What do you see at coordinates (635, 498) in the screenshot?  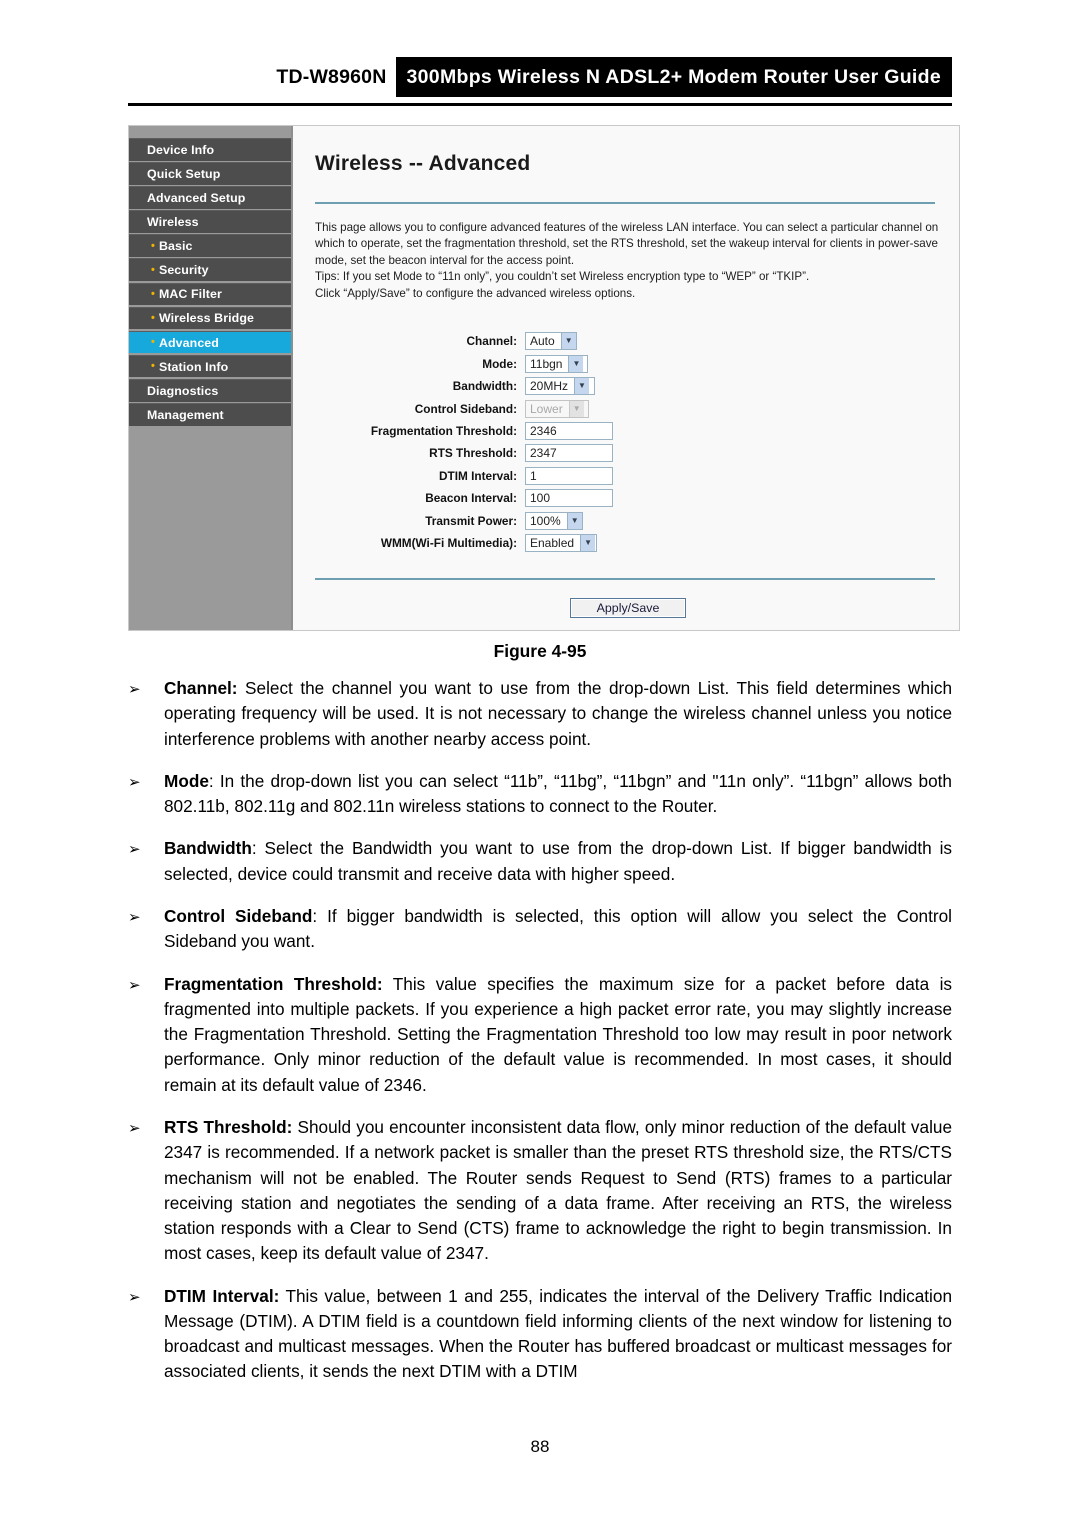 I see `form-row-beacon-interval: Beacon Interval: 100` at bounding box center [635, 498].